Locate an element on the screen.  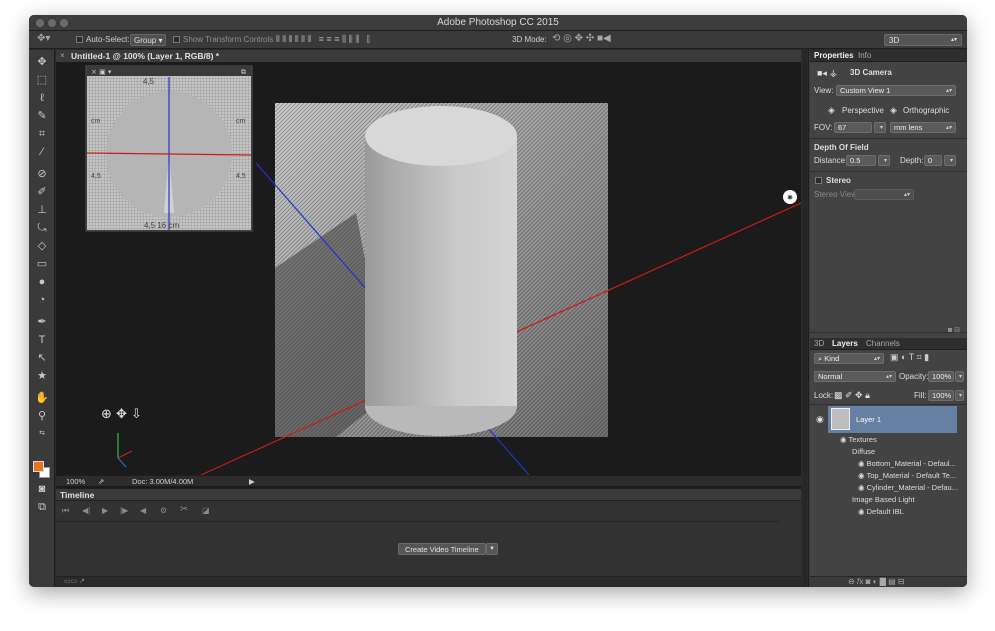
crop-tool-icon: ⌗ is located at coordinates (42, 134).